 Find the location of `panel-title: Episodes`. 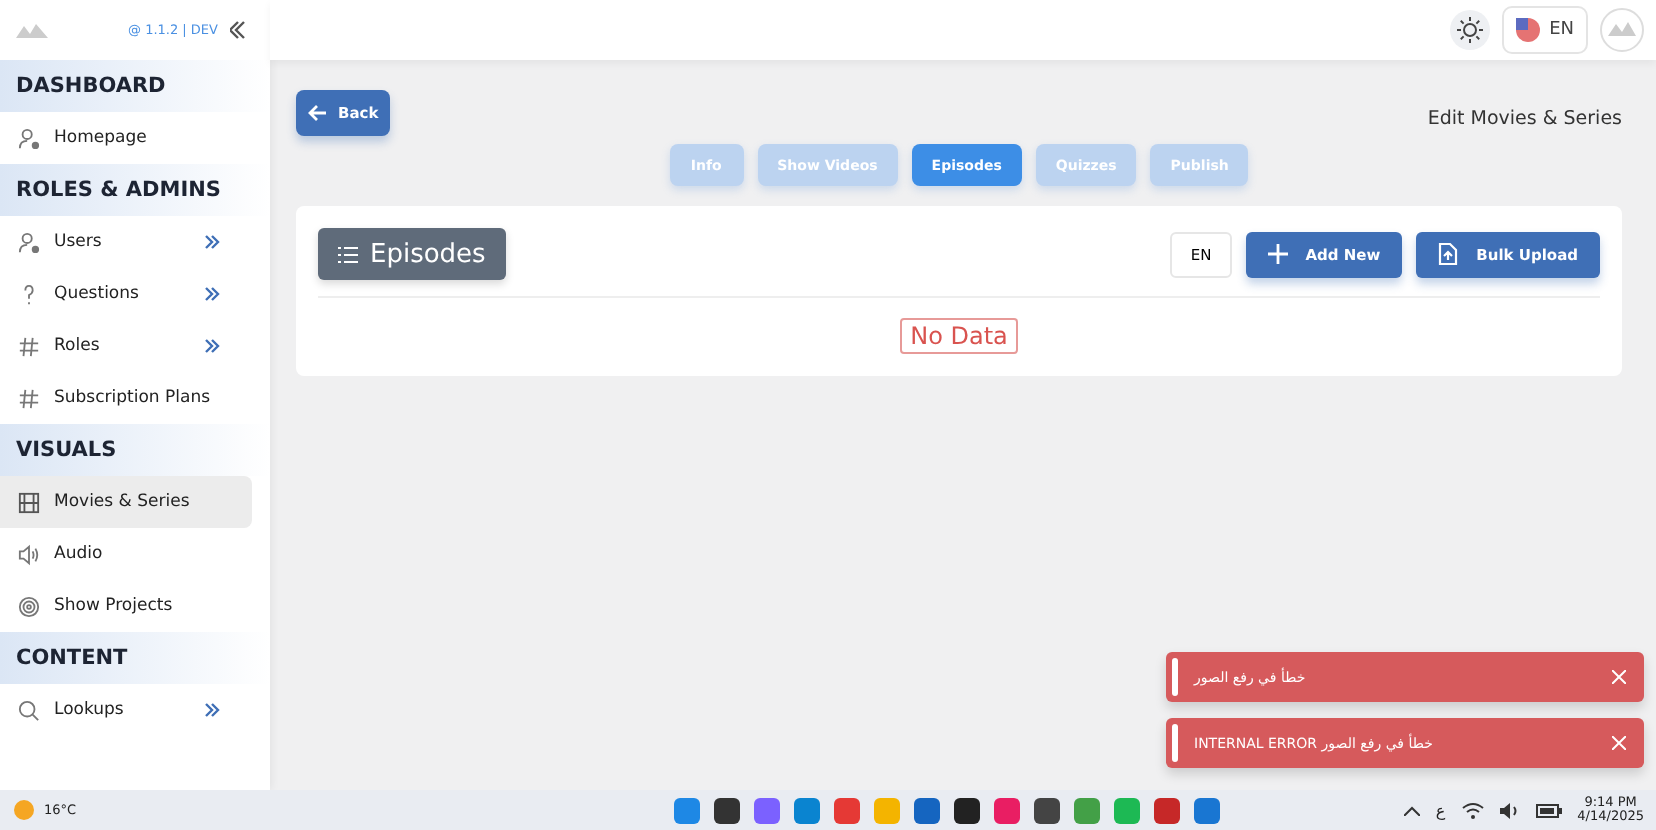

panel-title: Episodes is located at coordinates (412, 254).